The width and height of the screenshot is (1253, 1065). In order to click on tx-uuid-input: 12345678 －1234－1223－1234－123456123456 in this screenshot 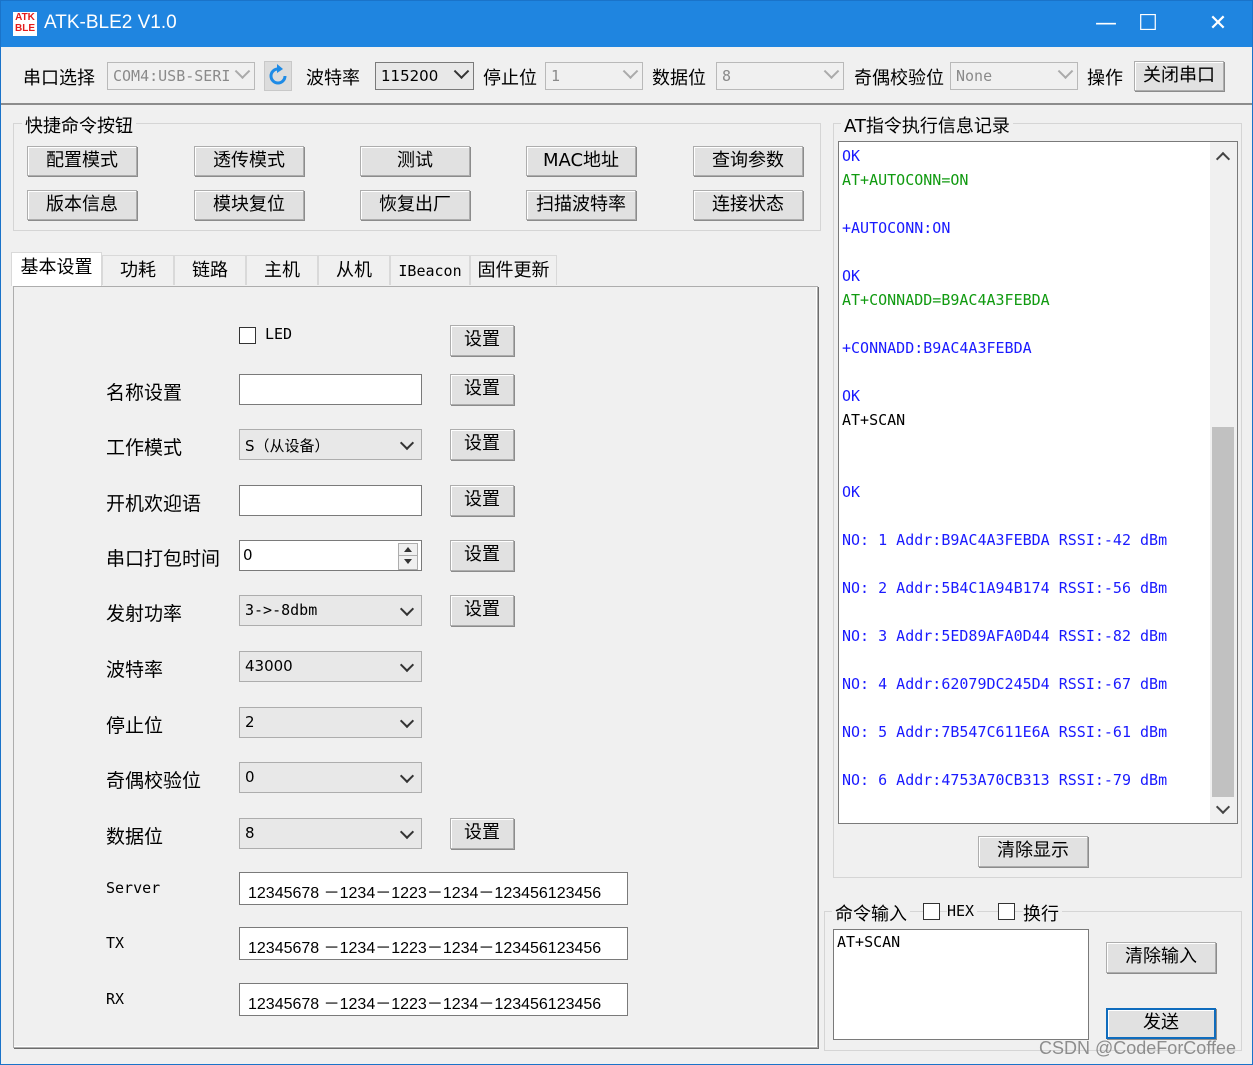, I will do `click(433, 943)`.